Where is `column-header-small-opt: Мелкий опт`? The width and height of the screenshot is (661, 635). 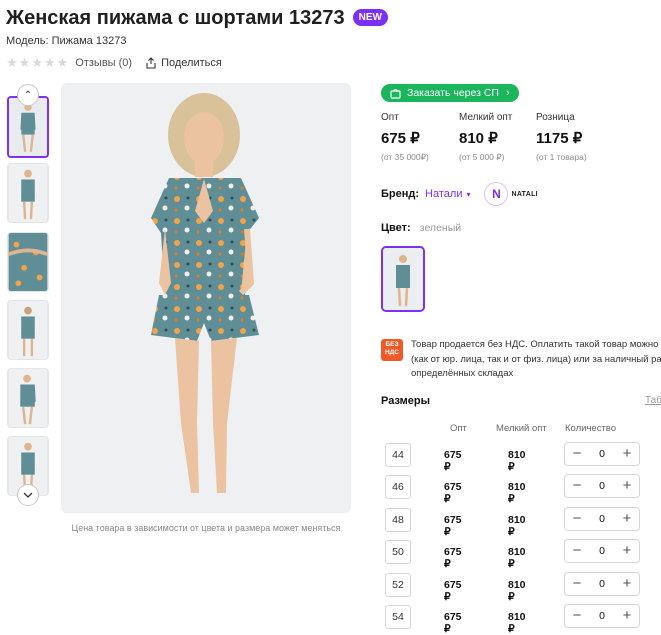
column-header-small-opt: Мелкий опт is located at coordinates (521, 428).